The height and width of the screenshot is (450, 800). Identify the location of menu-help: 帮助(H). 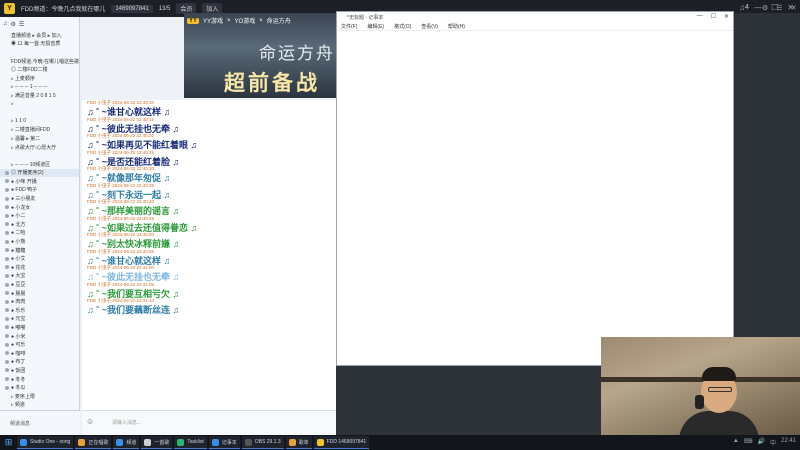
(456, 26).